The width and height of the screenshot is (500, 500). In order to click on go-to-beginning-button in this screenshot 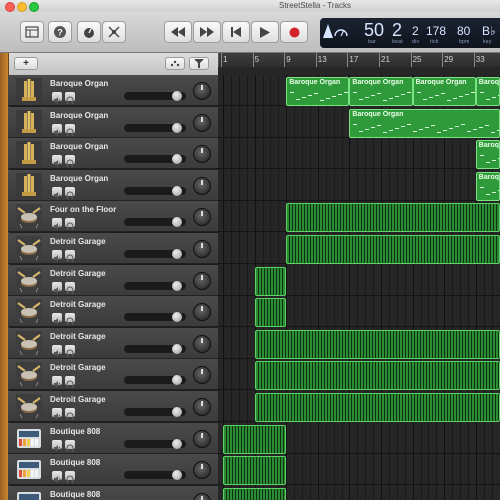, I will do `click(236, 32)`.